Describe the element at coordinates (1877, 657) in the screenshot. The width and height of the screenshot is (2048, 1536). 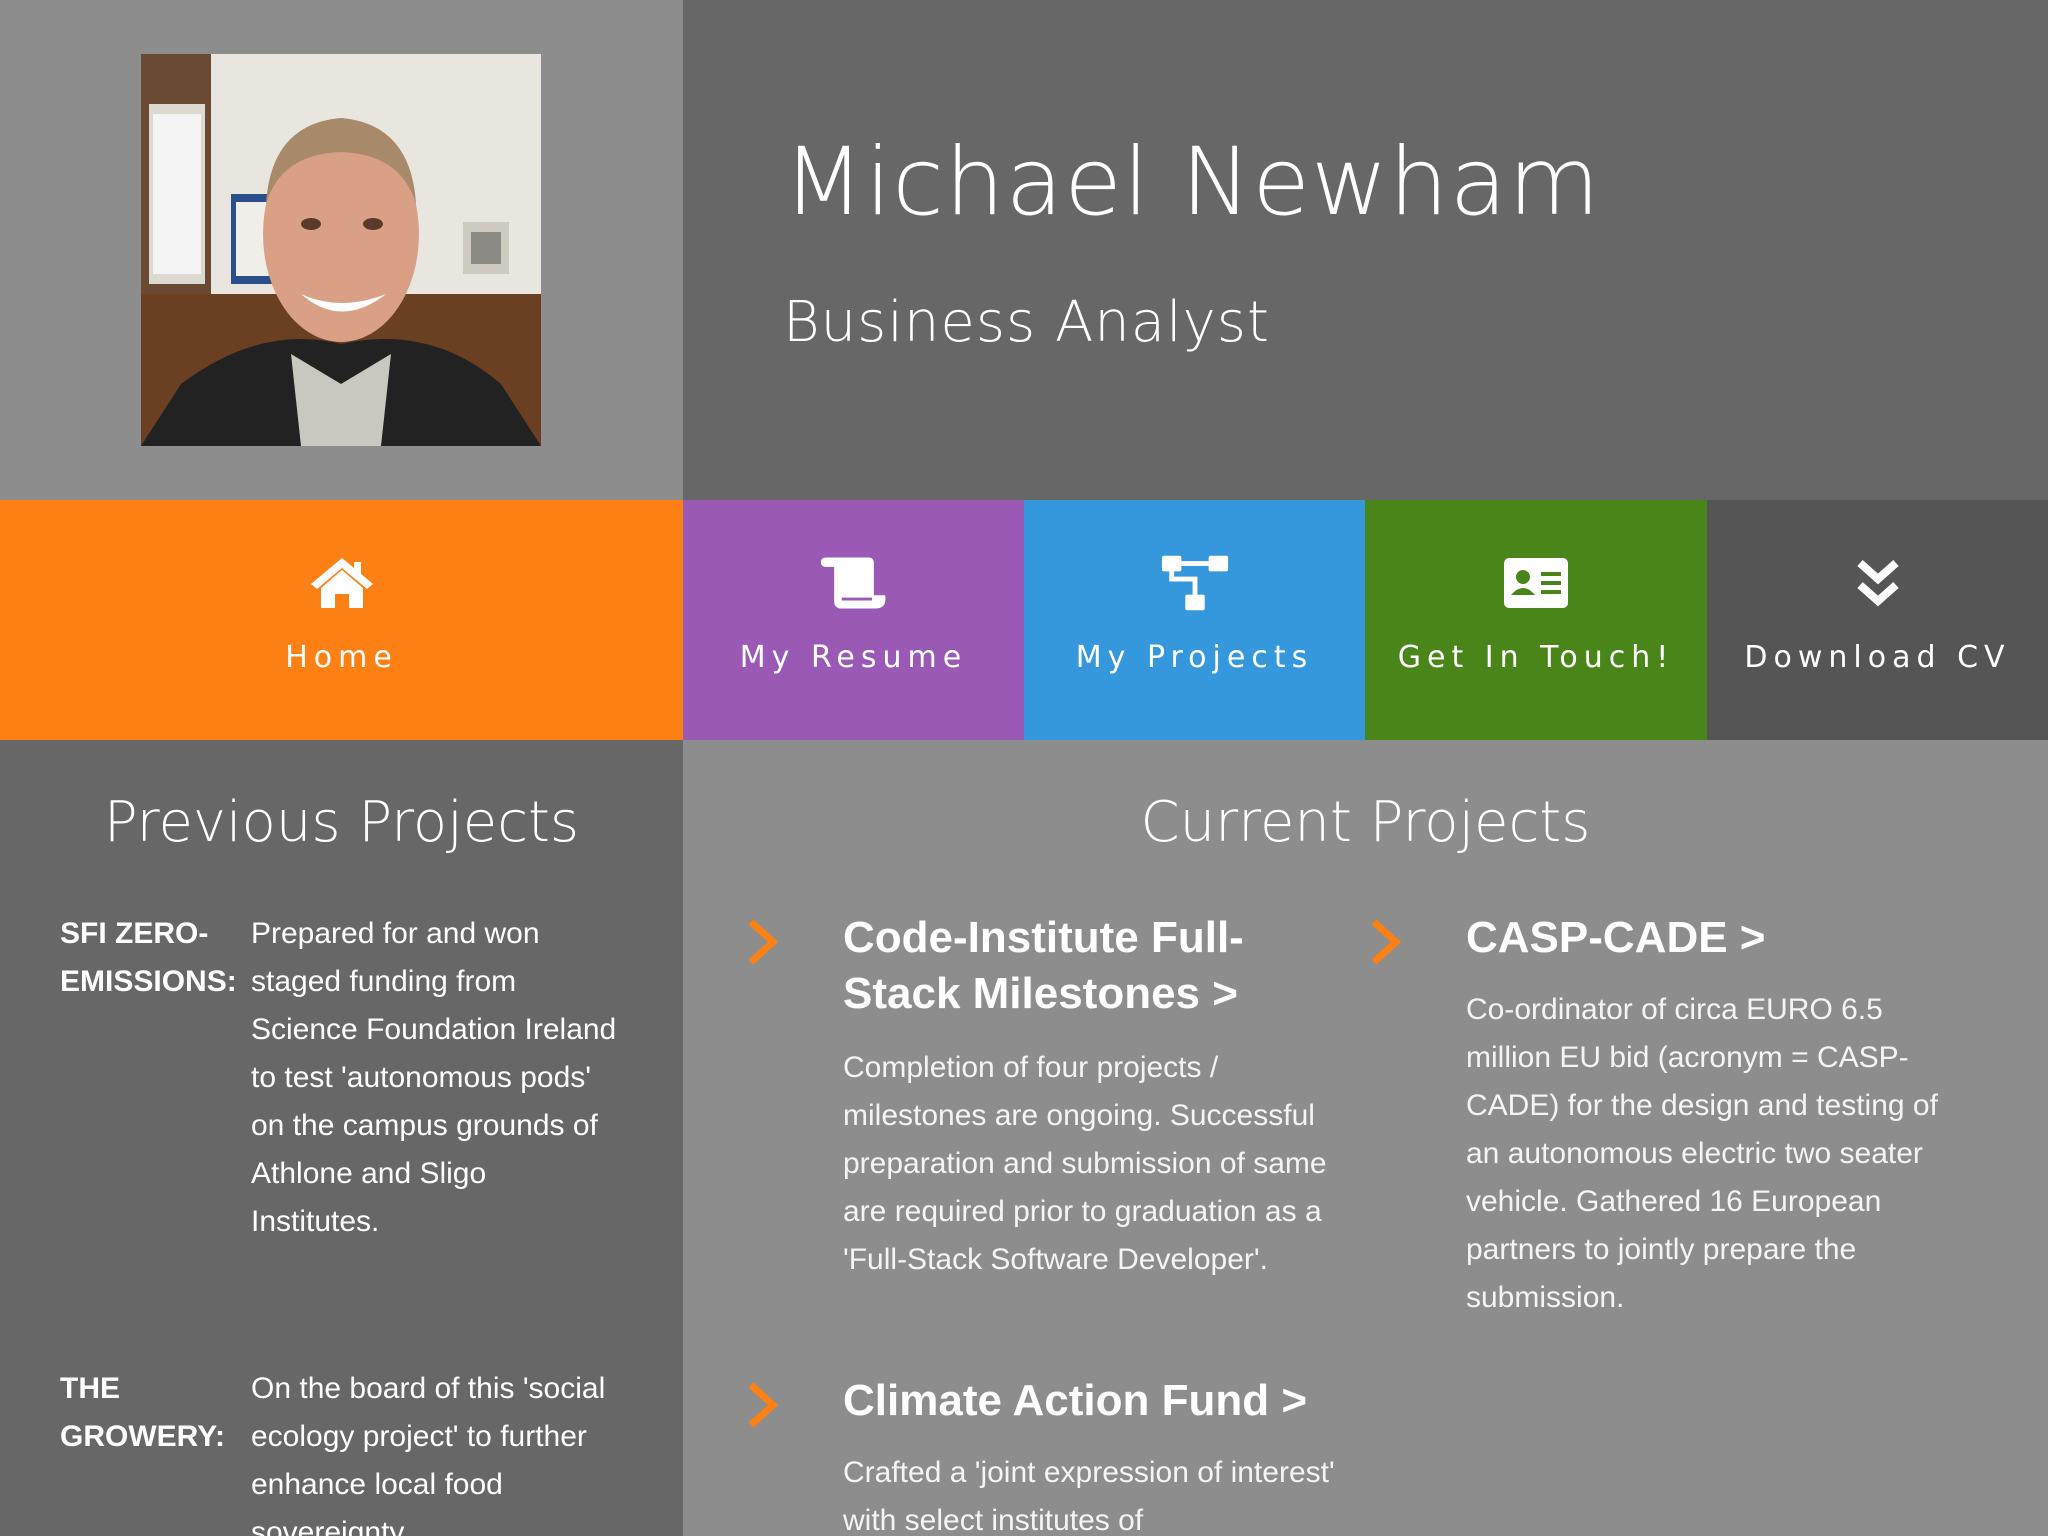
I see `nav-download-cv-label: Download CV` at that location.